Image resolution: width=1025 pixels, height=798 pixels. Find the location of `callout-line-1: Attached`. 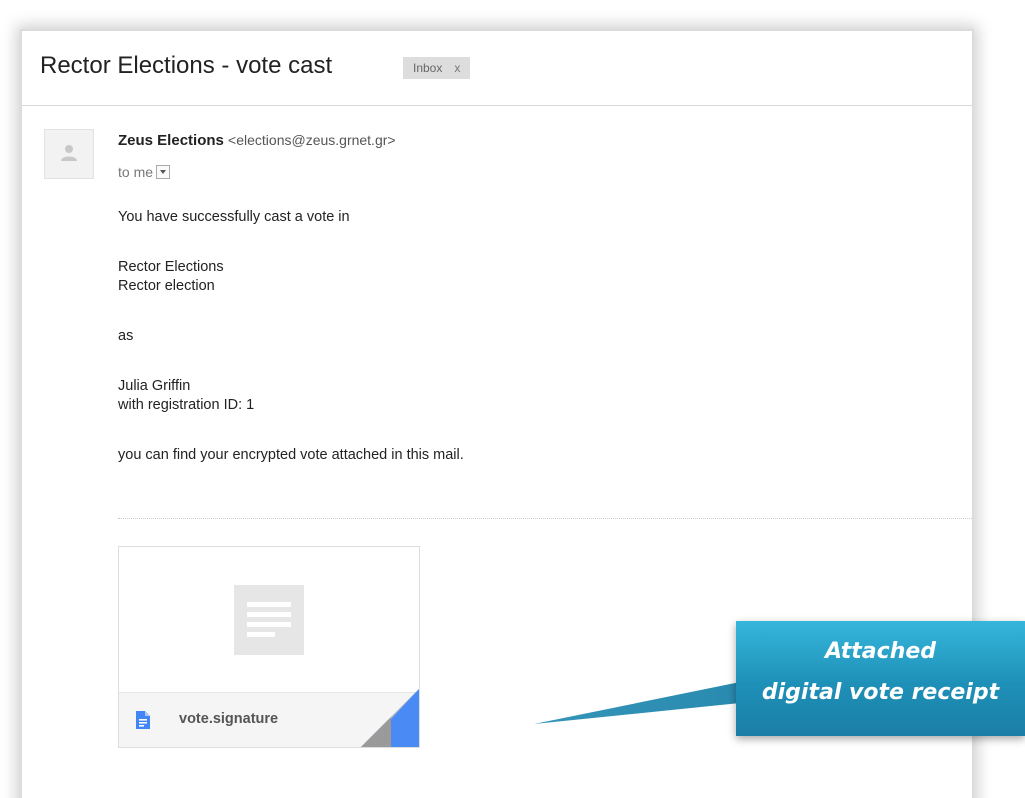

callout-line-1: Attached is located at coordinates (880, 651).